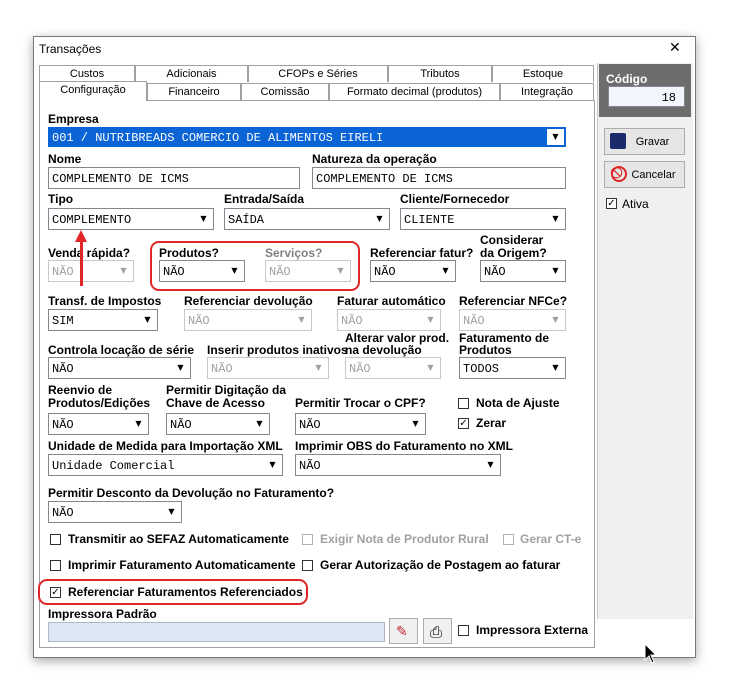  What do you see at coordinates (413, 271) in the screenshot?
I see `referenciar-fatur-select: NÃO ▼` at bounding box center [413, 271].